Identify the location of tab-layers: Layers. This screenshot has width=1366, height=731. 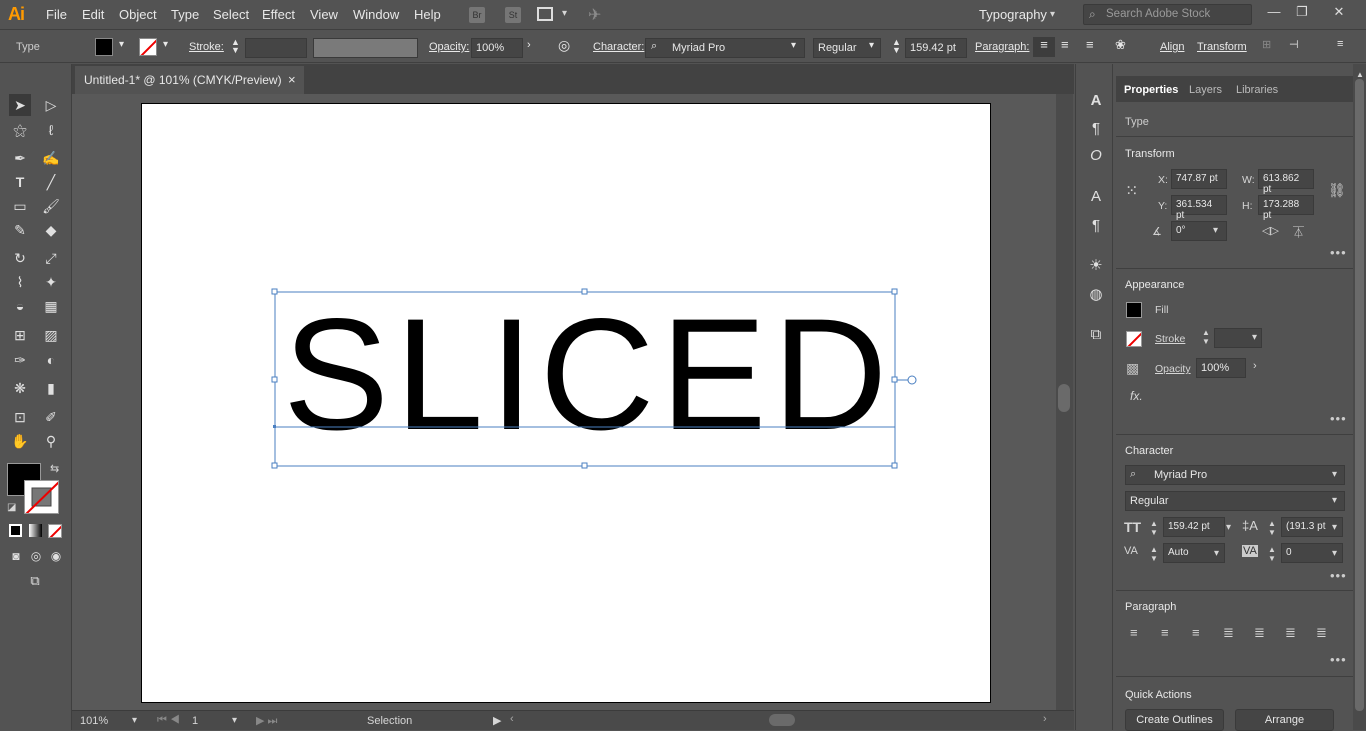
(1205, 90).